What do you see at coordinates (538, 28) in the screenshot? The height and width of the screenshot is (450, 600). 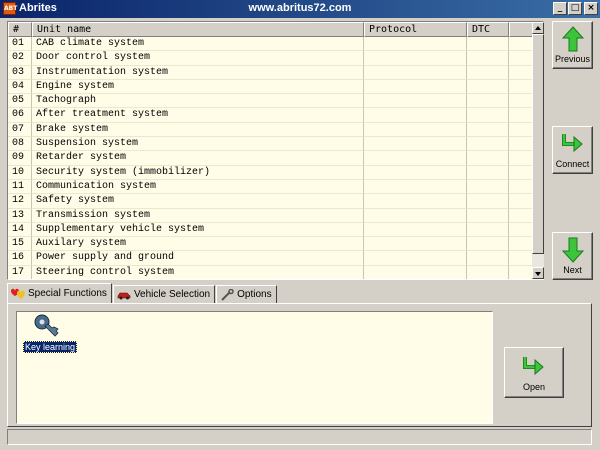 I see `scroll-up-button` at bounding box center [538, 28].